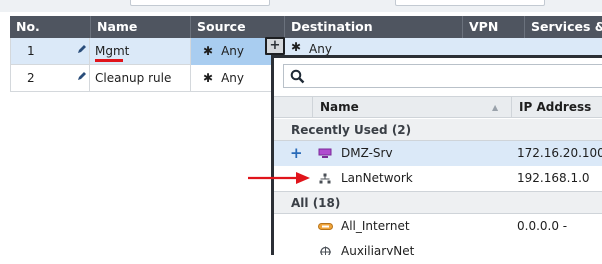 Image resolution: width=602 pixels, height=264 pixels. Describe the element at coordinates (140, 27) in the screenshot. I see `column-header-name: Name` at that location.